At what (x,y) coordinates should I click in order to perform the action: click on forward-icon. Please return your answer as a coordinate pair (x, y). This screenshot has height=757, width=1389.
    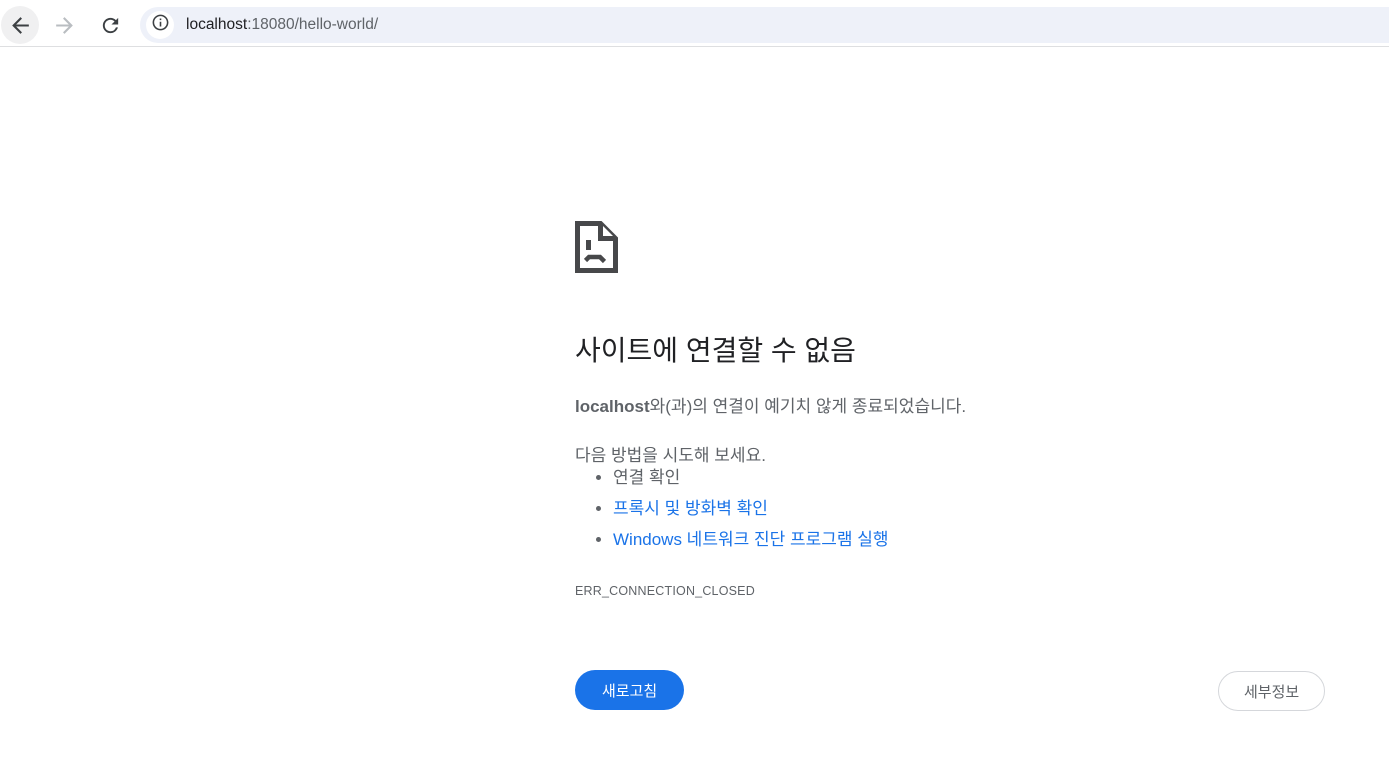
    Looking at the image, I should click on (64, 25).